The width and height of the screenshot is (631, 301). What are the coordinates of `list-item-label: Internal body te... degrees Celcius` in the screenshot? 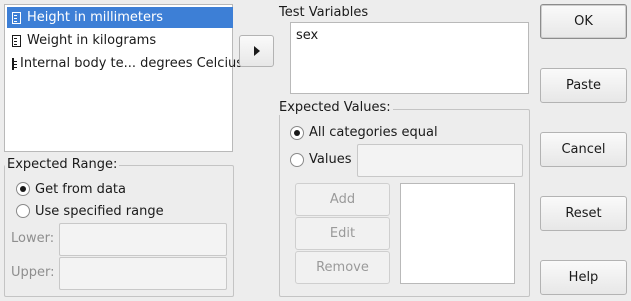 It's located at (132, 63).